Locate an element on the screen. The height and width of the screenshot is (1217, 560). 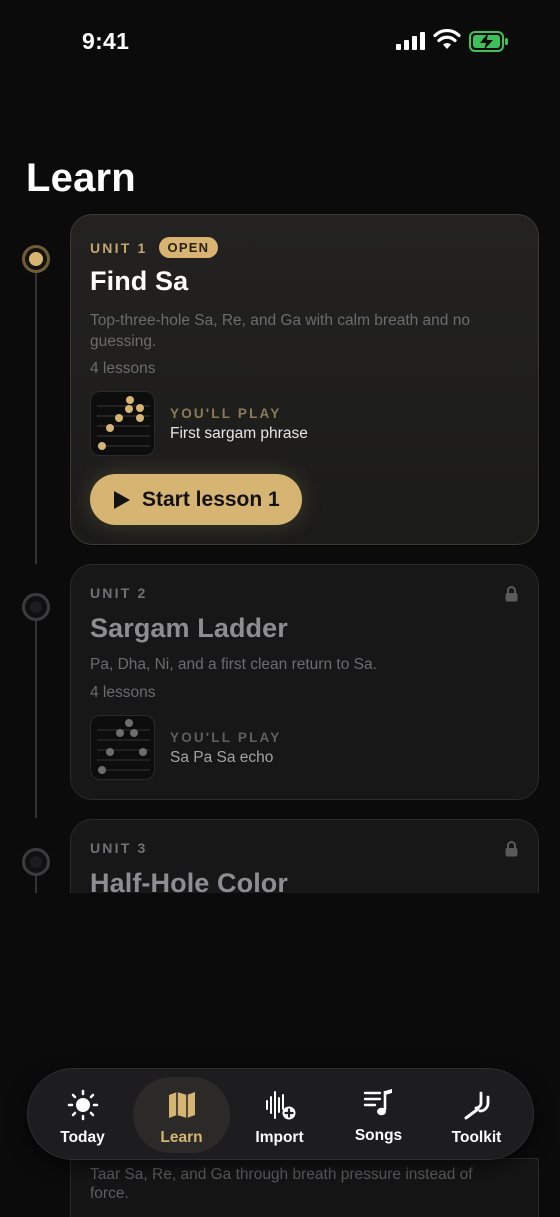
tuning-fork-icon is located at coordinates (476, 1105).